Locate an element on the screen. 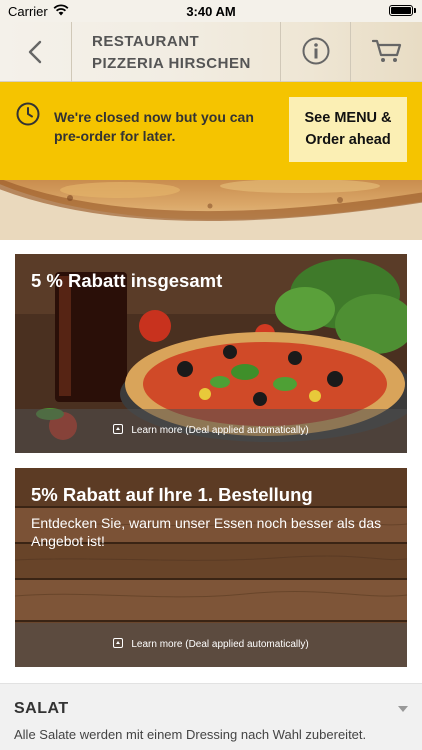  clock-time: 3:40 AM is located at coordinates (211, 11).